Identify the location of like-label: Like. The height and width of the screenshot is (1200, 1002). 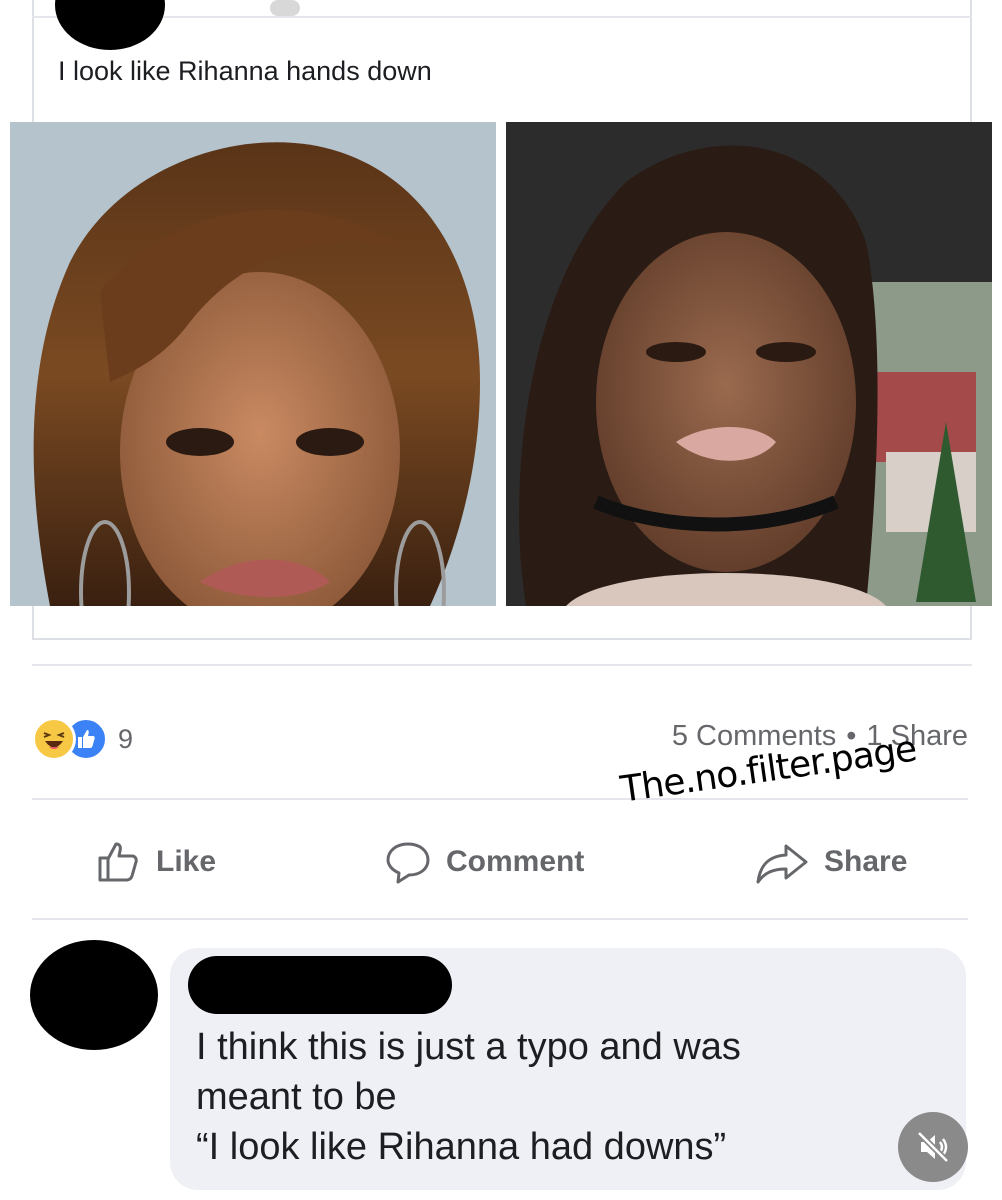
(186, 861).